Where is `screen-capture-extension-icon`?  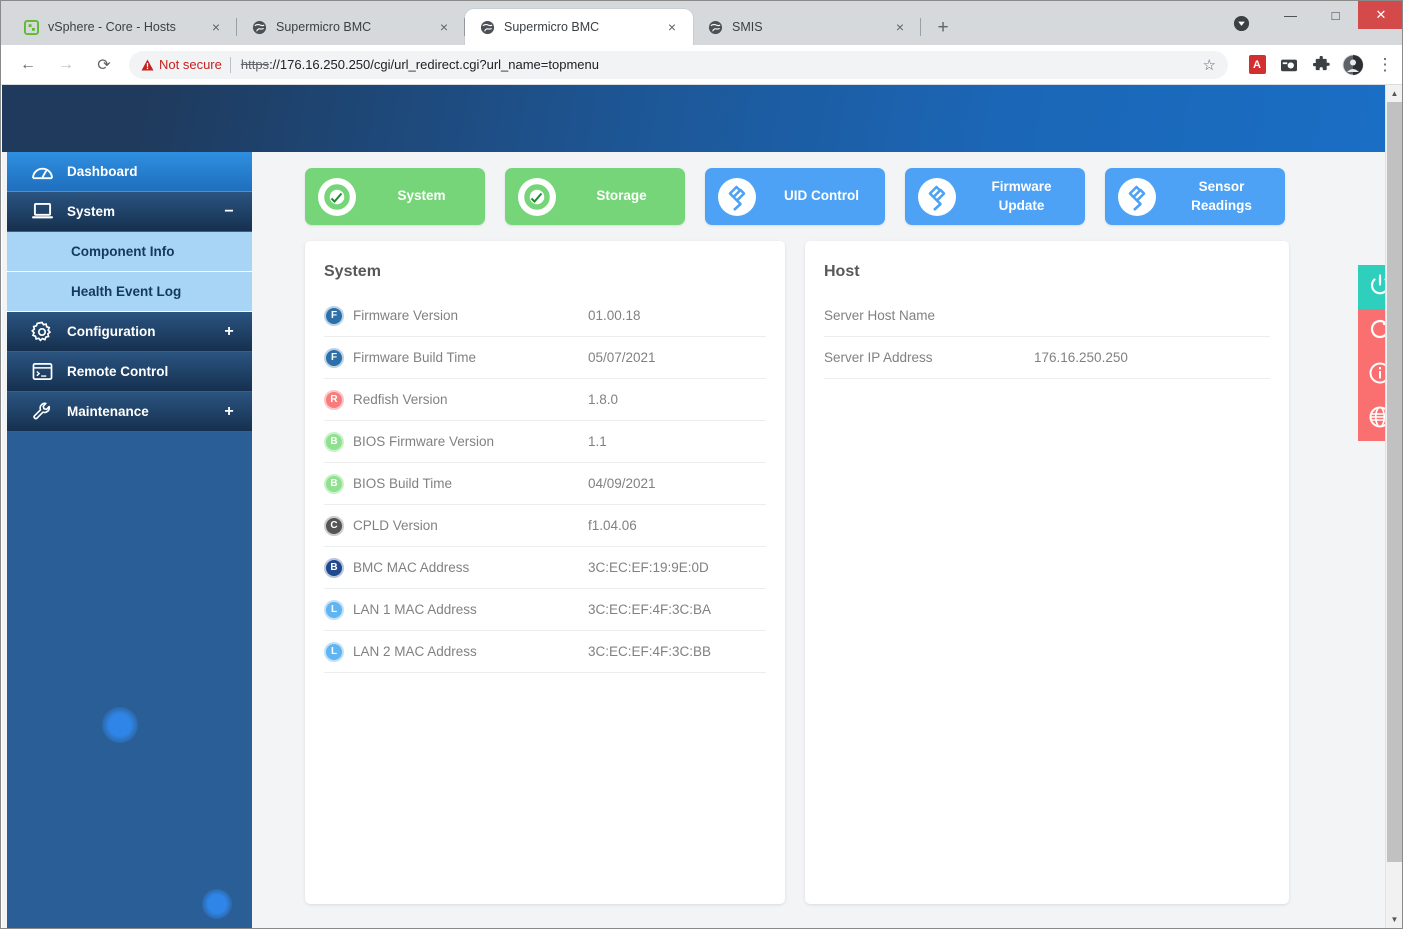
screen-capture-extension-icon is located at coordinates (1289, 65).